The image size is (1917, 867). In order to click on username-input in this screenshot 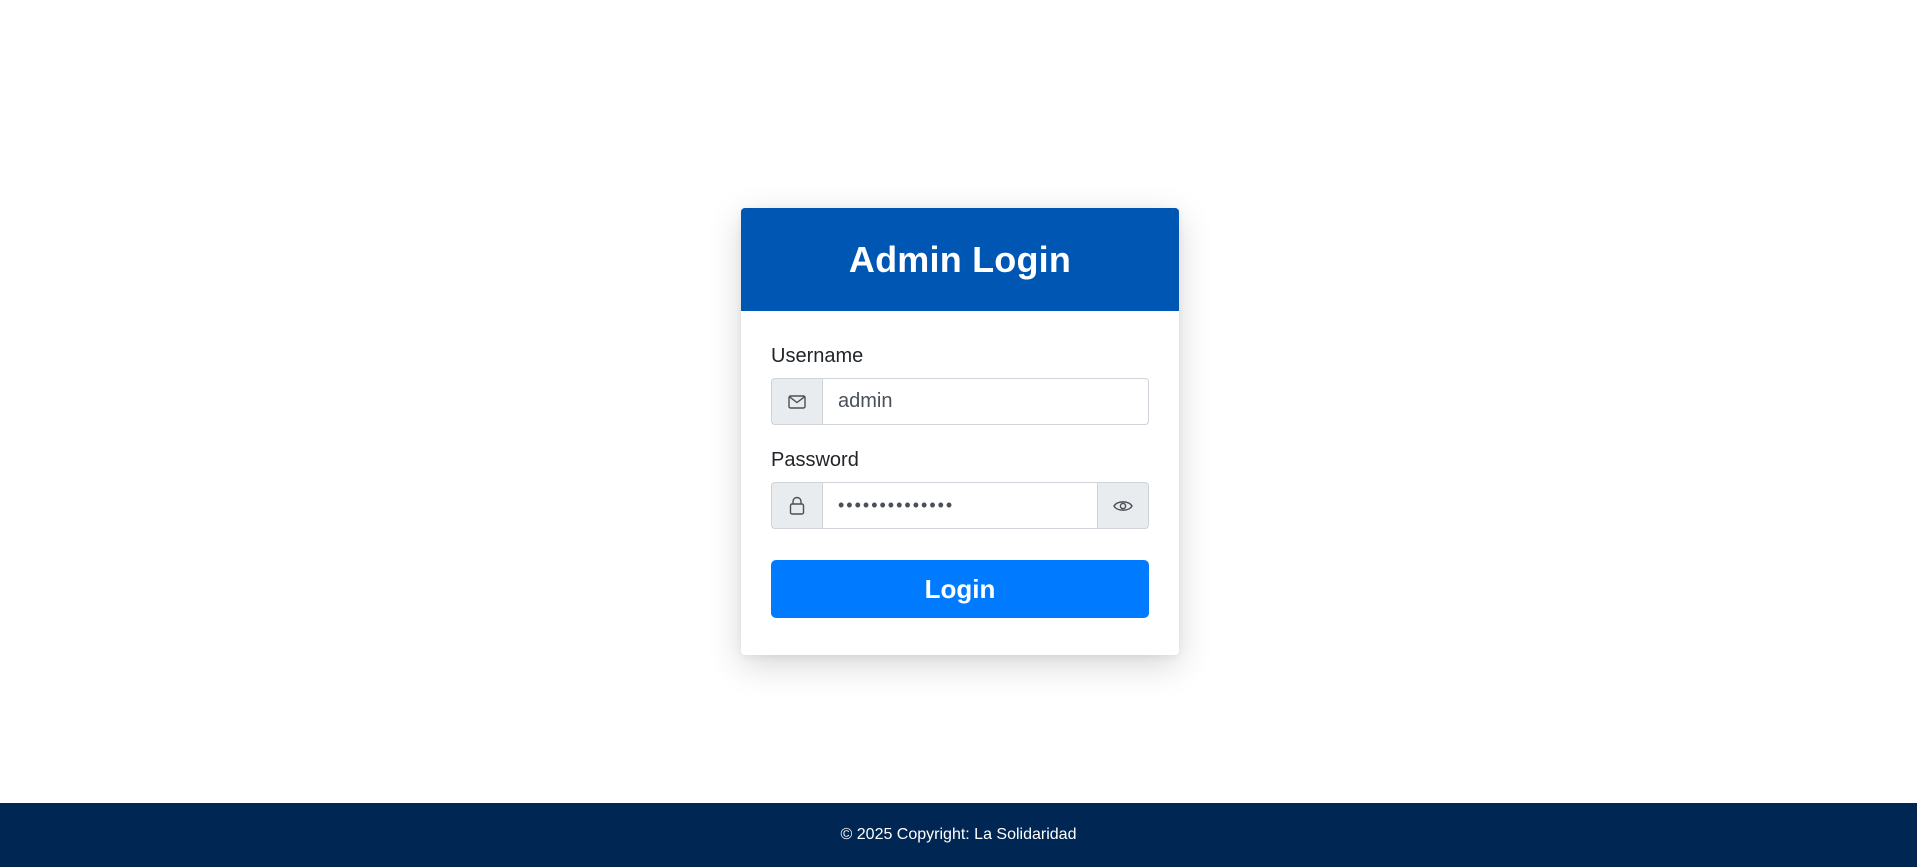, I will do `click(985, 401)`.